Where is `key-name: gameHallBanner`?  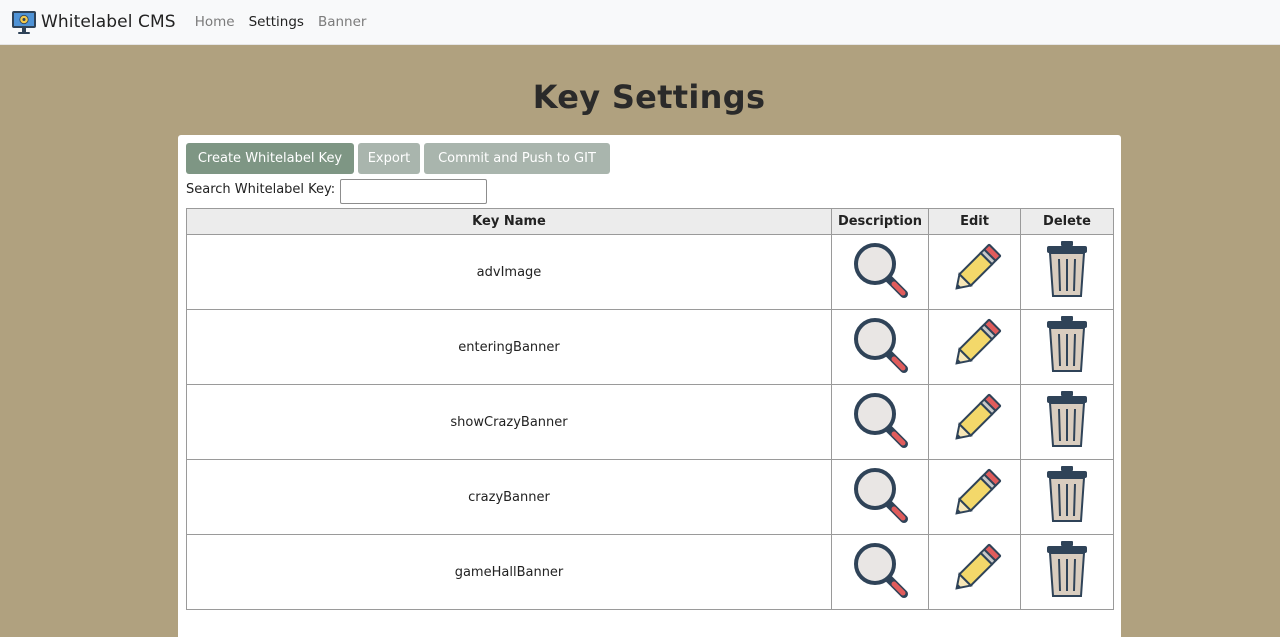 key-name: gameHallBanner is located at coordinates (509, 572).